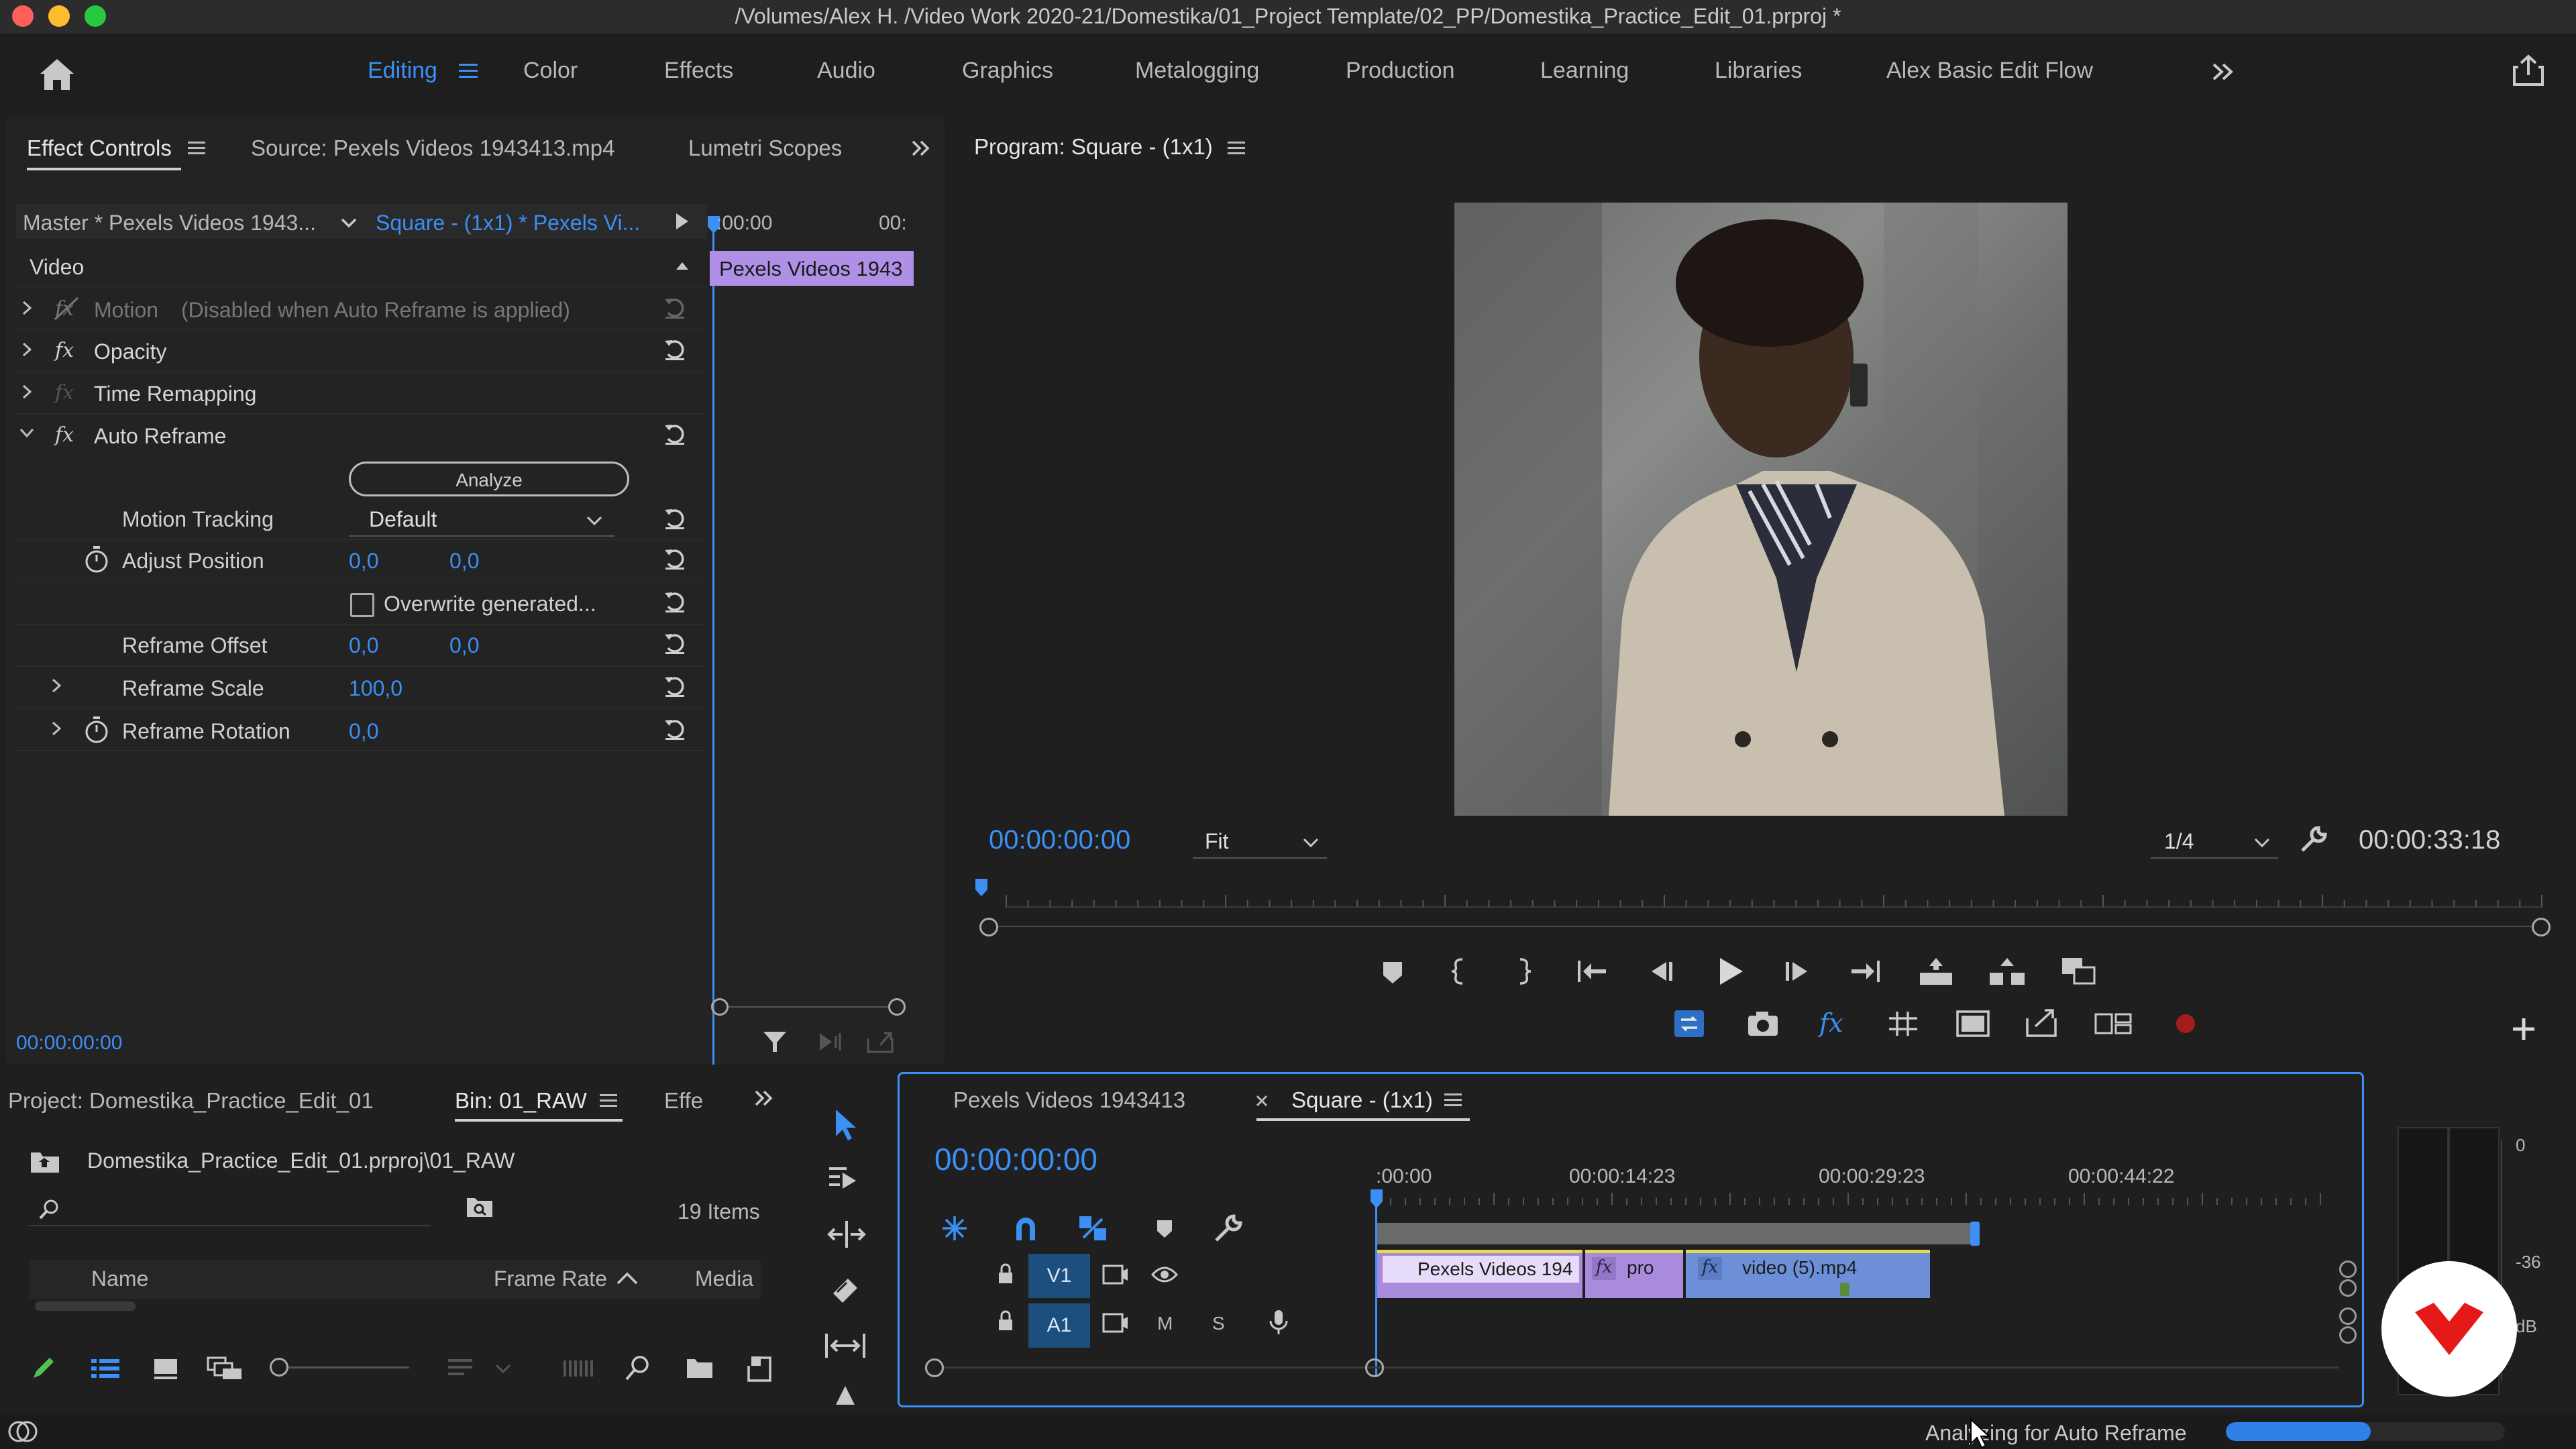 The width and height of the screenshot is (2576, 1449). I want to click on effect-controls-timecode: 00:00:00:00, so click(69, 1043).